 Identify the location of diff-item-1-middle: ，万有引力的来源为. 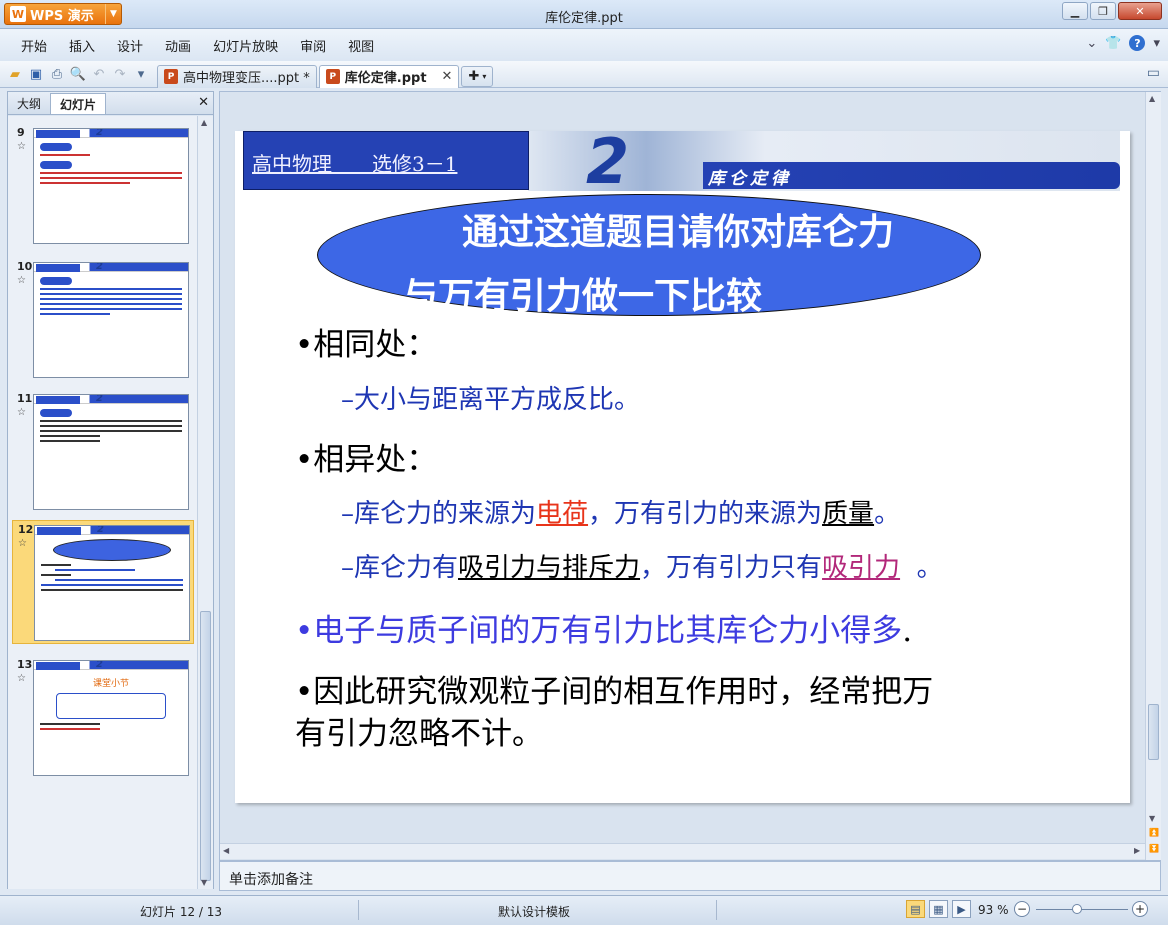
(705, 514).